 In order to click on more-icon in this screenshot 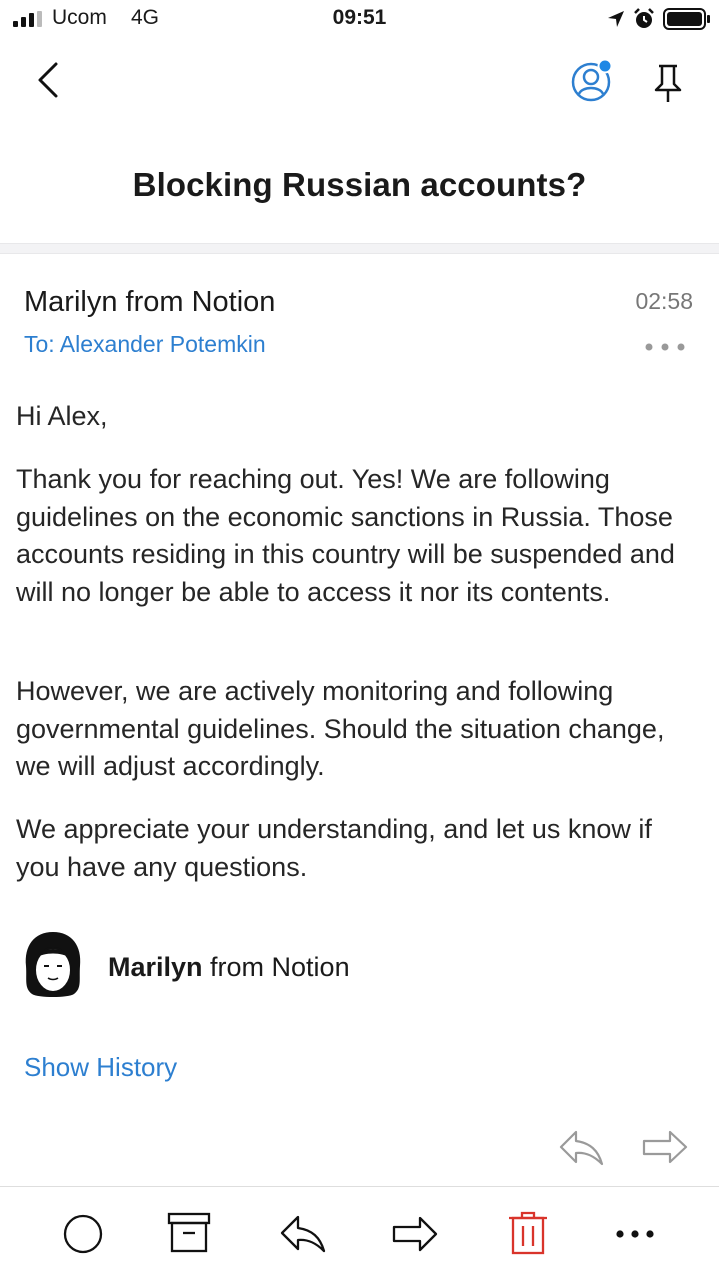, I will do `click(635, 1234)`.